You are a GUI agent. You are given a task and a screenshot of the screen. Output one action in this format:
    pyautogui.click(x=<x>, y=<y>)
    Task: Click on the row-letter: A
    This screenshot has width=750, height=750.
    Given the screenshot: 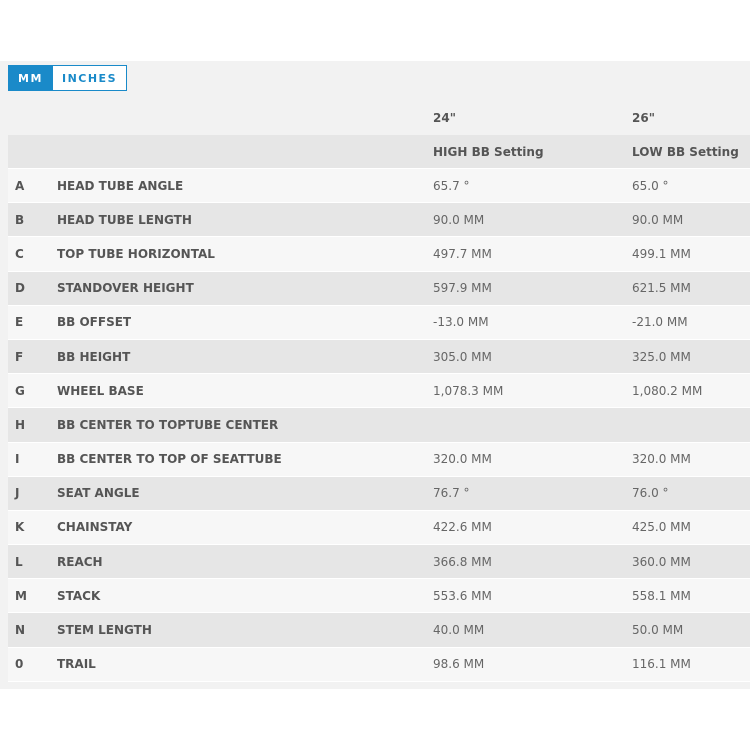 What is the action you would take?
    pyautogui.click(x=20, y=185)
    